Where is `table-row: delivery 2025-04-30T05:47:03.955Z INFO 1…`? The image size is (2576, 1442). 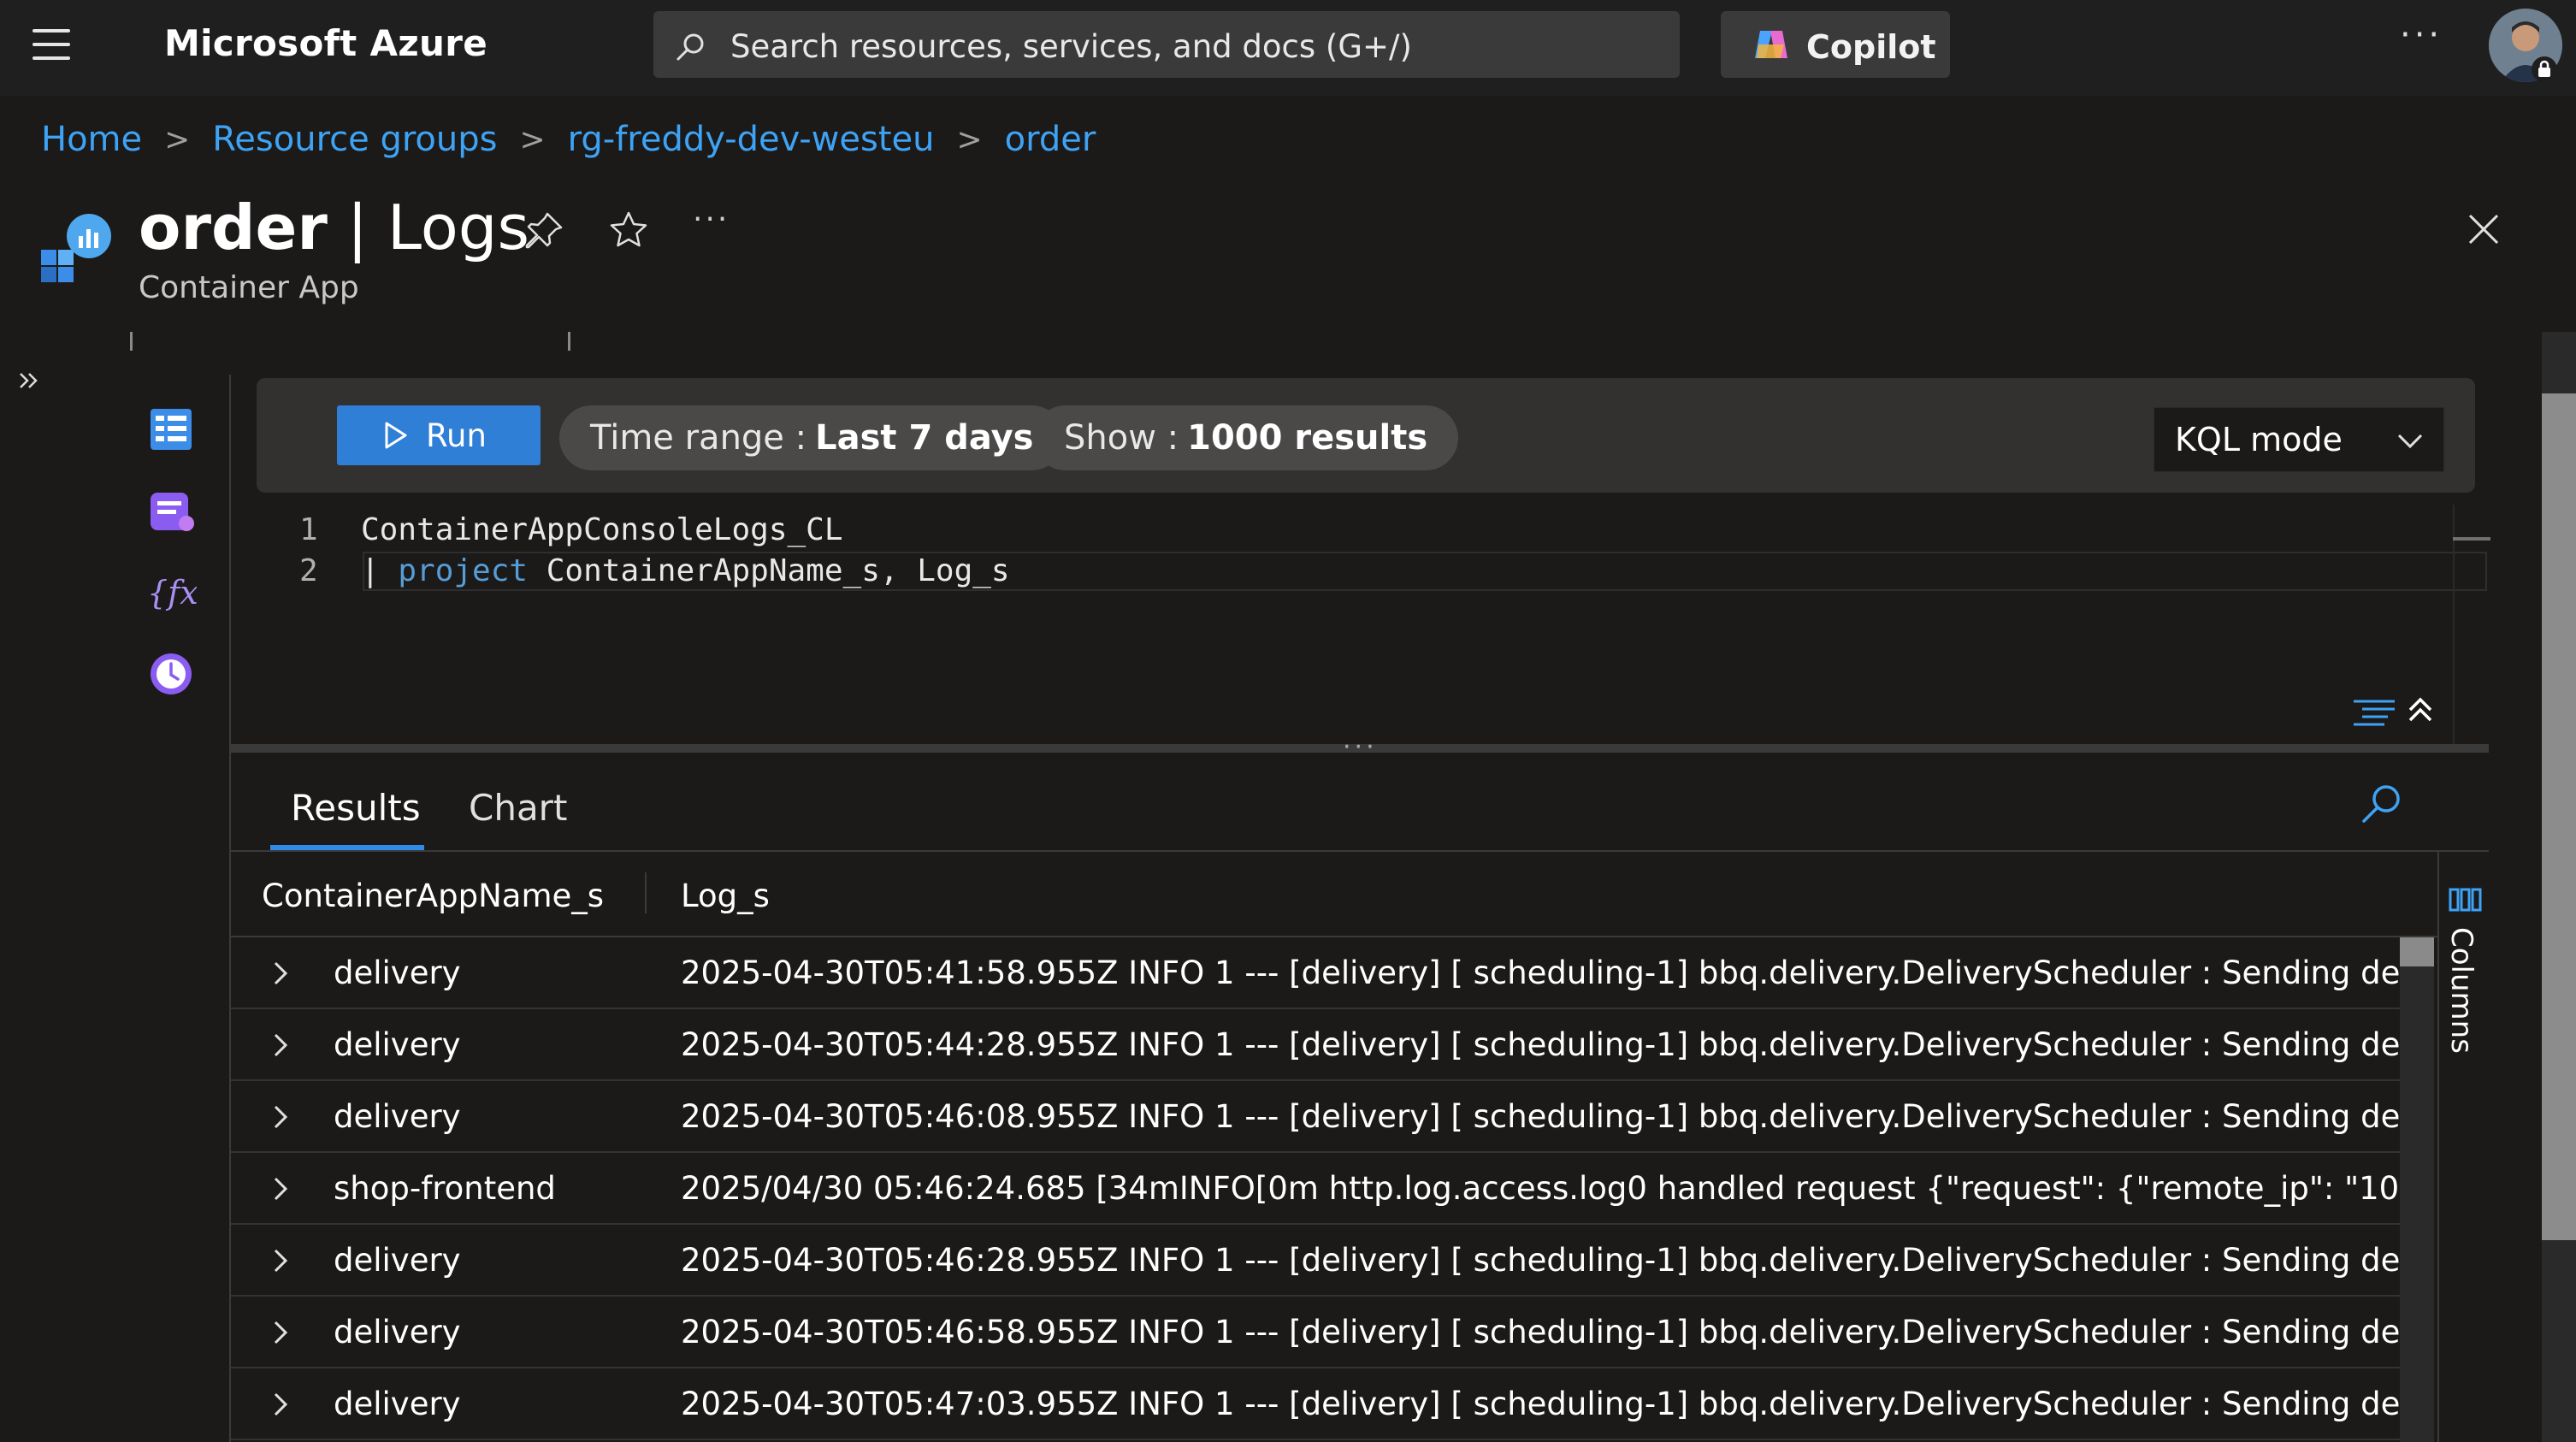 table-row: delivery 2025-04-30T05:47:03.955Z INFO 1… is located at coordinates (1315, 1404).